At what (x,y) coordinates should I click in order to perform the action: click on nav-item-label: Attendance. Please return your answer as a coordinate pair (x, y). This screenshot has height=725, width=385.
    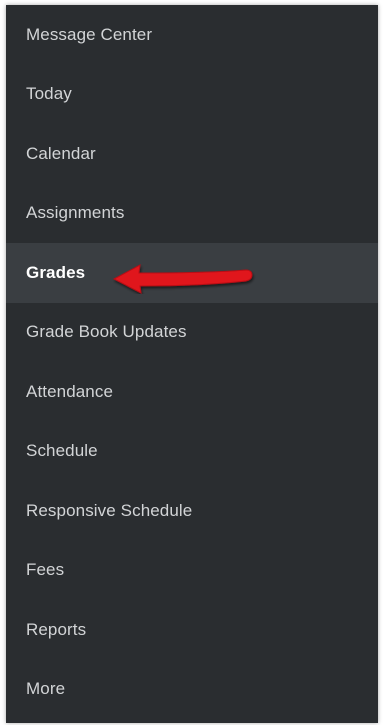
    Looking at the image, I should click on (70, 391).